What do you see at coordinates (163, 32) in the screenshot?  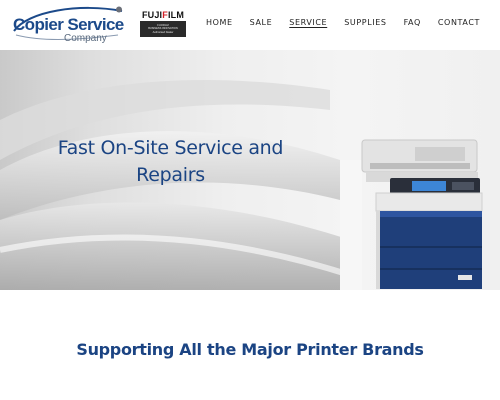 I see `badge-line: Authorised Dealer` at bounding box center [163, 32].